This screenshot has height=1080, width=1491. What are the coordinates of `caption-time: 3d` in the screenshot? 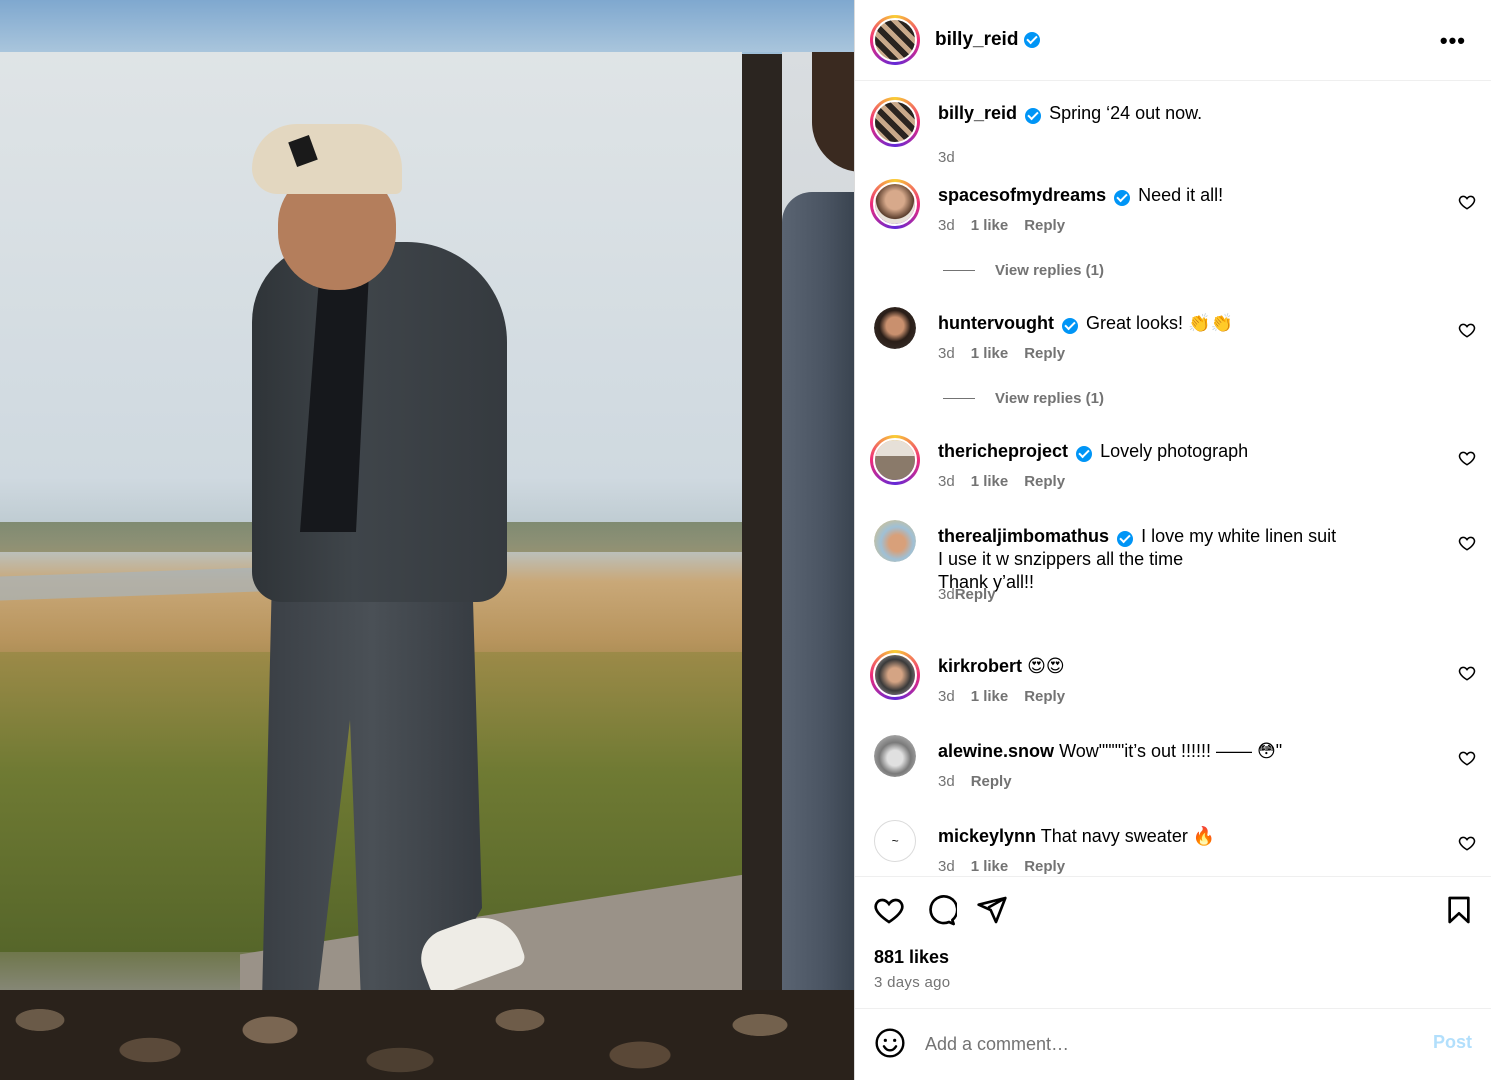 It's located at (946, 157).